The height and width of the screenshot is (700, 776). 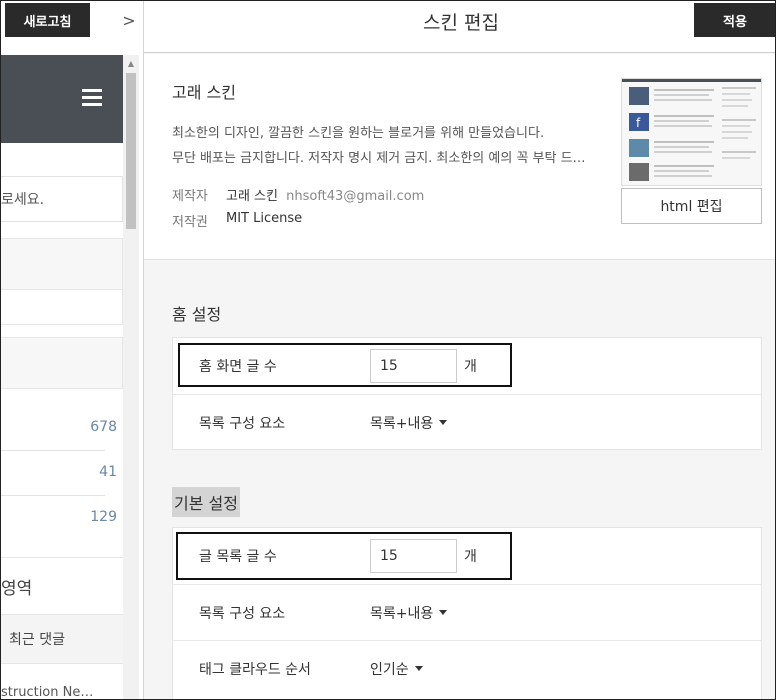 What do you see at coordinates (470, 366) in the screenshot?
I see `home-post-count-unit: 개` at bounding box center [470, 366].